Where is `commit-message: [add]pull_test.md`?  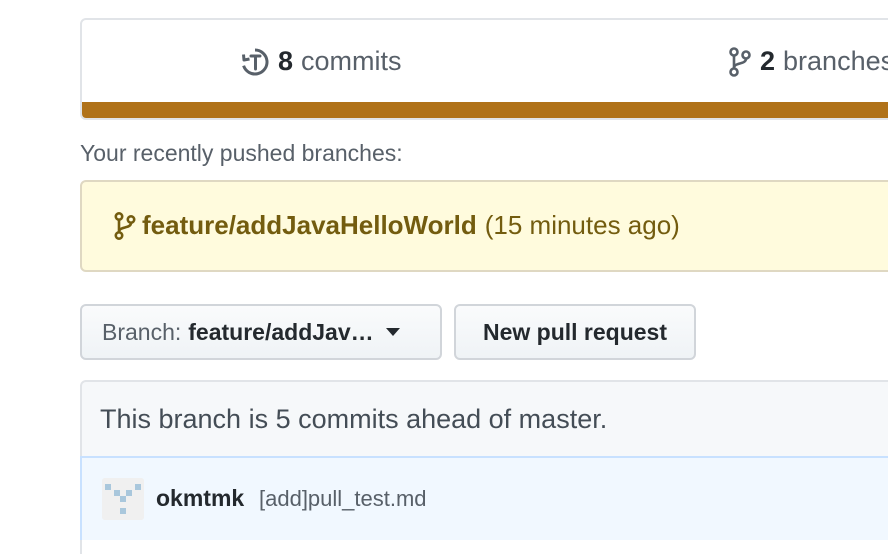
commit-message: [add]pull_test.md is located at coordinates (343, 499).